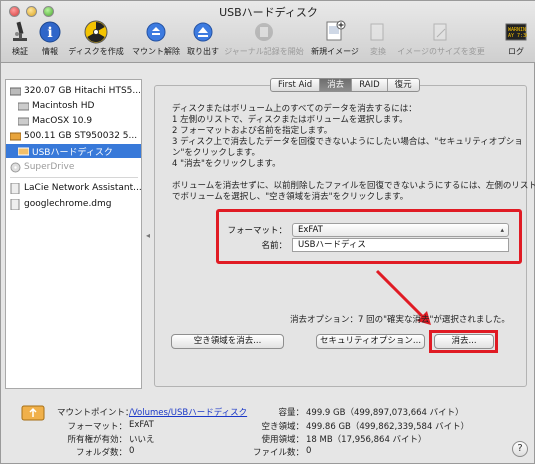 The image size is (535, 464). What do you see at coordinates (73, 106) in the screenshot?
I see `sidebar-item-macintosh-hd: Macintosh HD` at bounding box center [73, 106].